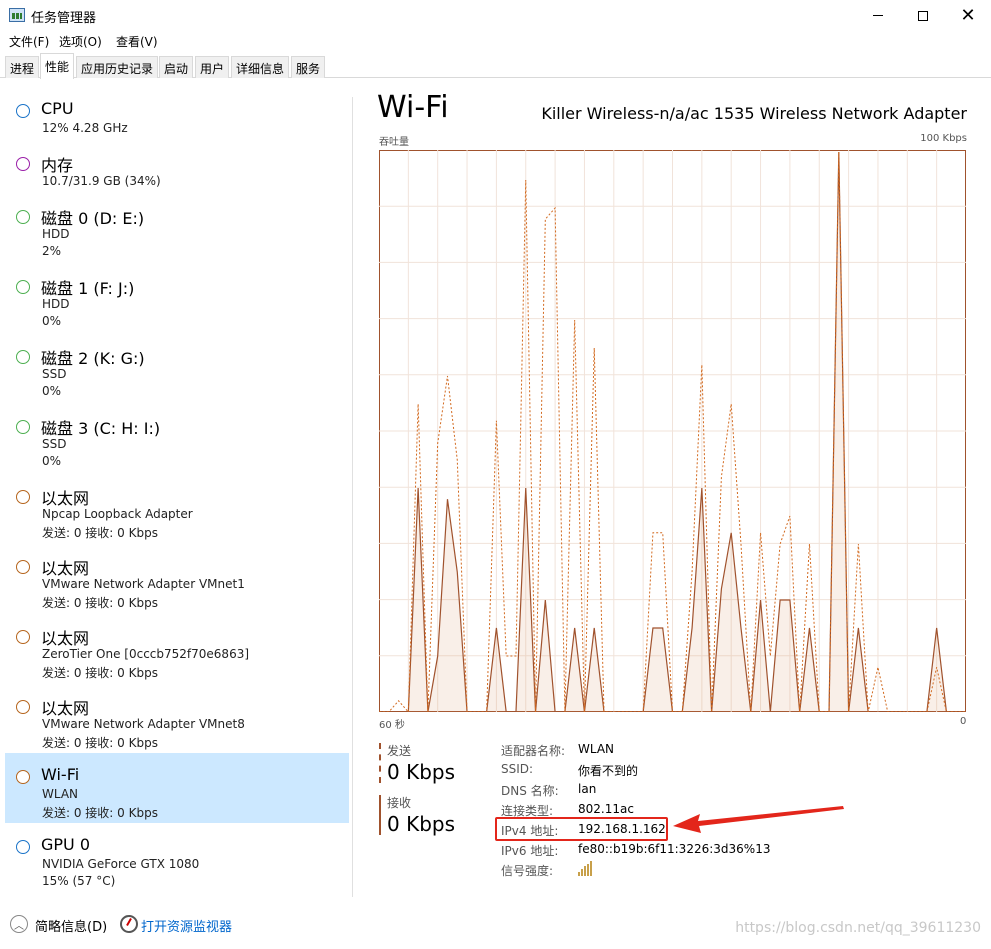  I want to click on info-key-signal: 信号强度:, so click(527, 871).